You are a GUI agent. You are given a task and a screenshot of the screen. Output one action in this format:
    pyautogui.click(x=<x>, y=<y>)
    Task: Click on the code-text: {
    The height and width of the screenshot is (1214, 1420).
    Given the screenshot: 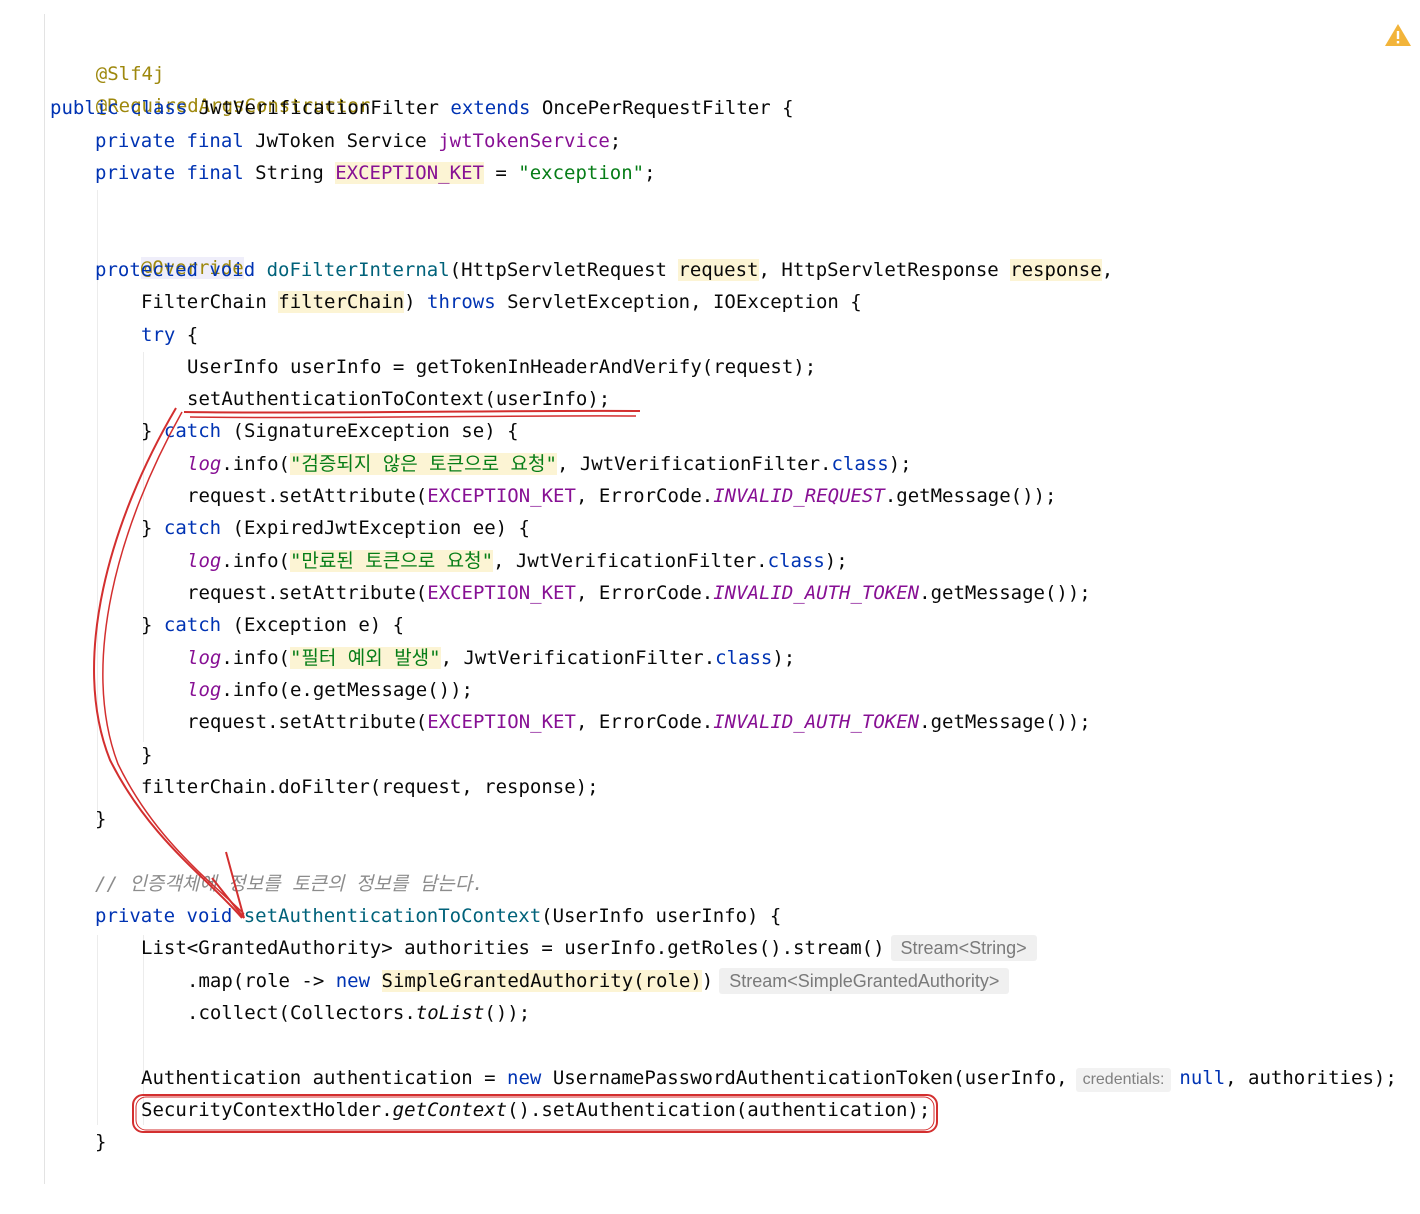 What is the action you would take?
    pyautogui.click(x=187, y=335)
    